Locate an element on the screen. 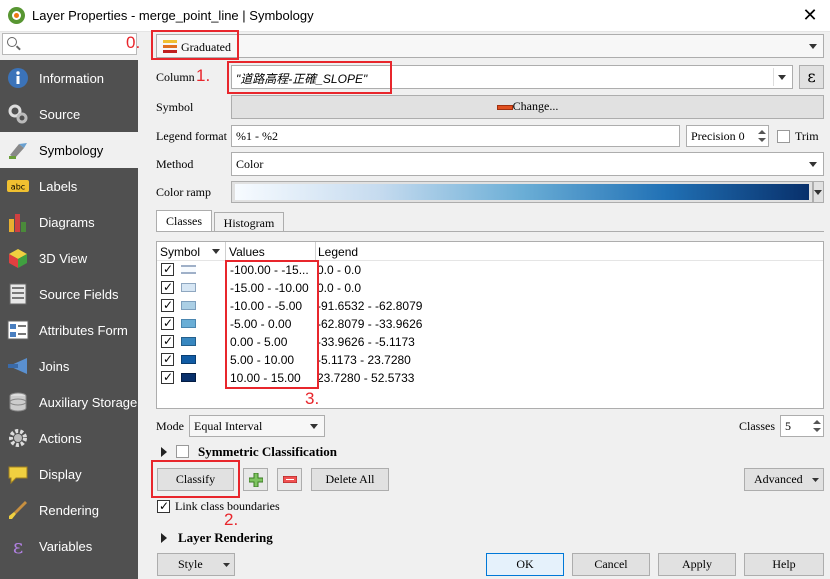 This screenshot has width=830, height=579. sidebar-item-auxiliary-storage: Auxiliary Storage is located at coordinates (69, 402).